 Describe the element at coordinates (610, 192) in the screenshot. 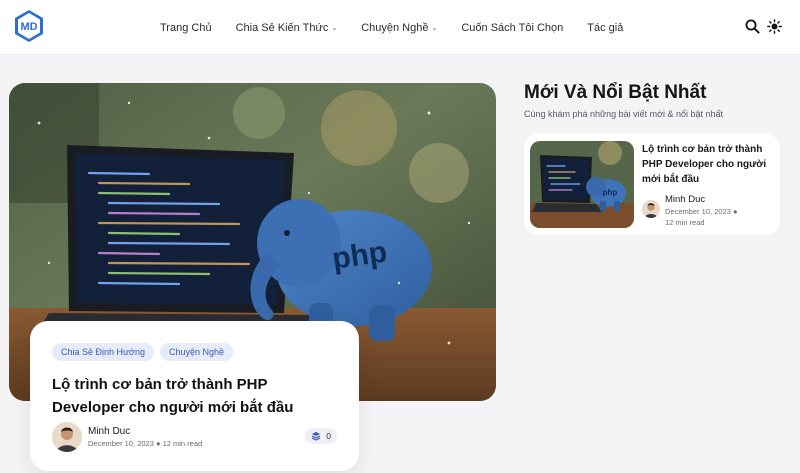

I see `svg-text: php` at that location.